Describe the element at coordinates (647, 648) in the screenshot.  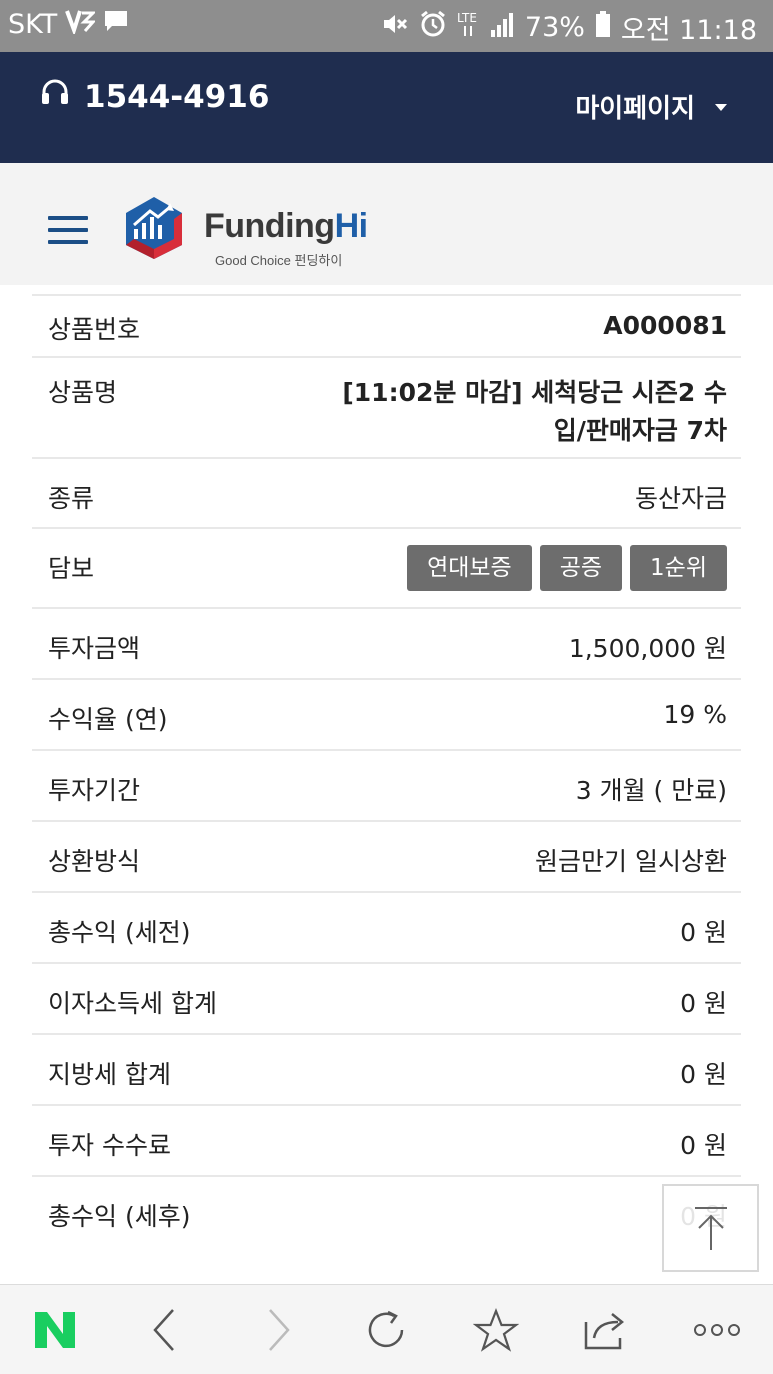
I see `value-investment-amount: 1,500,000 원` at that location.